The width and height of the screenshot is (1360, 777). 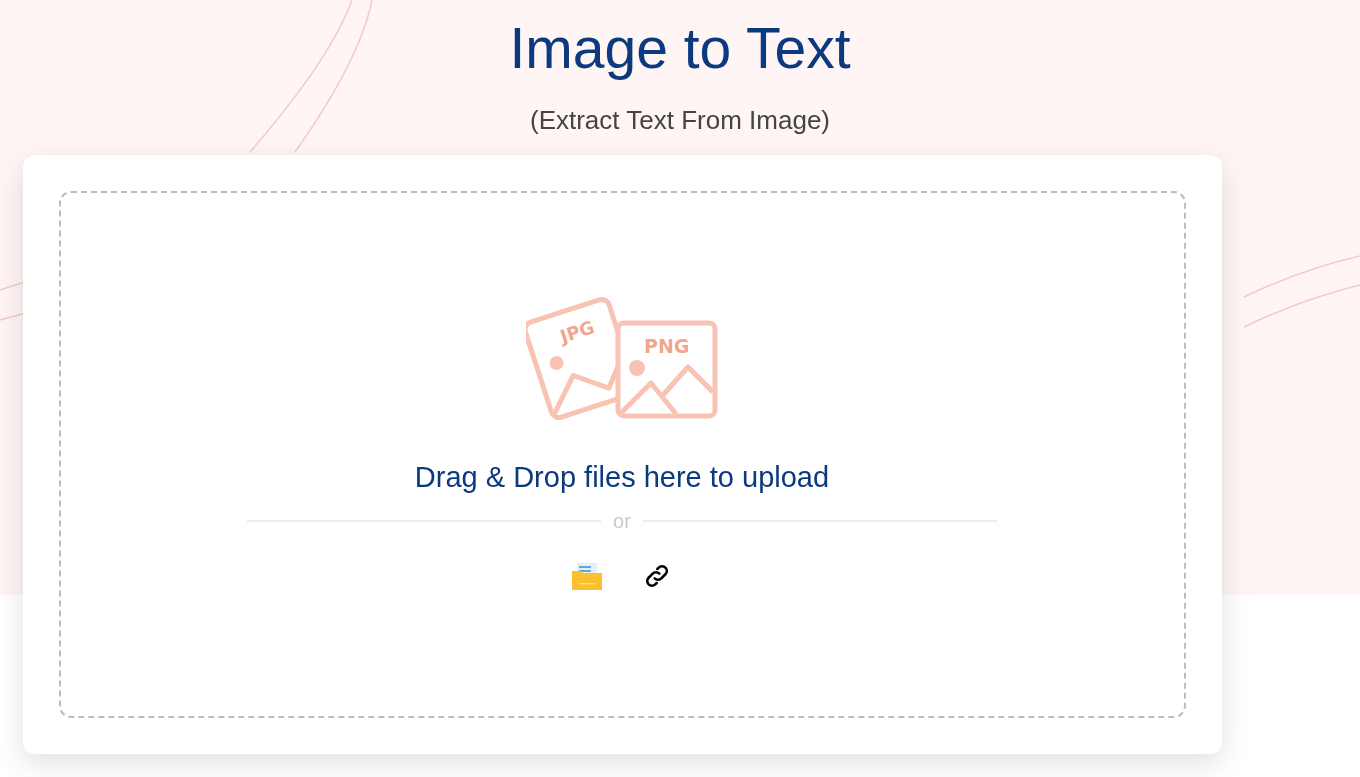 What do you see at coordinates (657, 576) in the screenshot?
I see `link-icon` at bounding box center [657, 576].